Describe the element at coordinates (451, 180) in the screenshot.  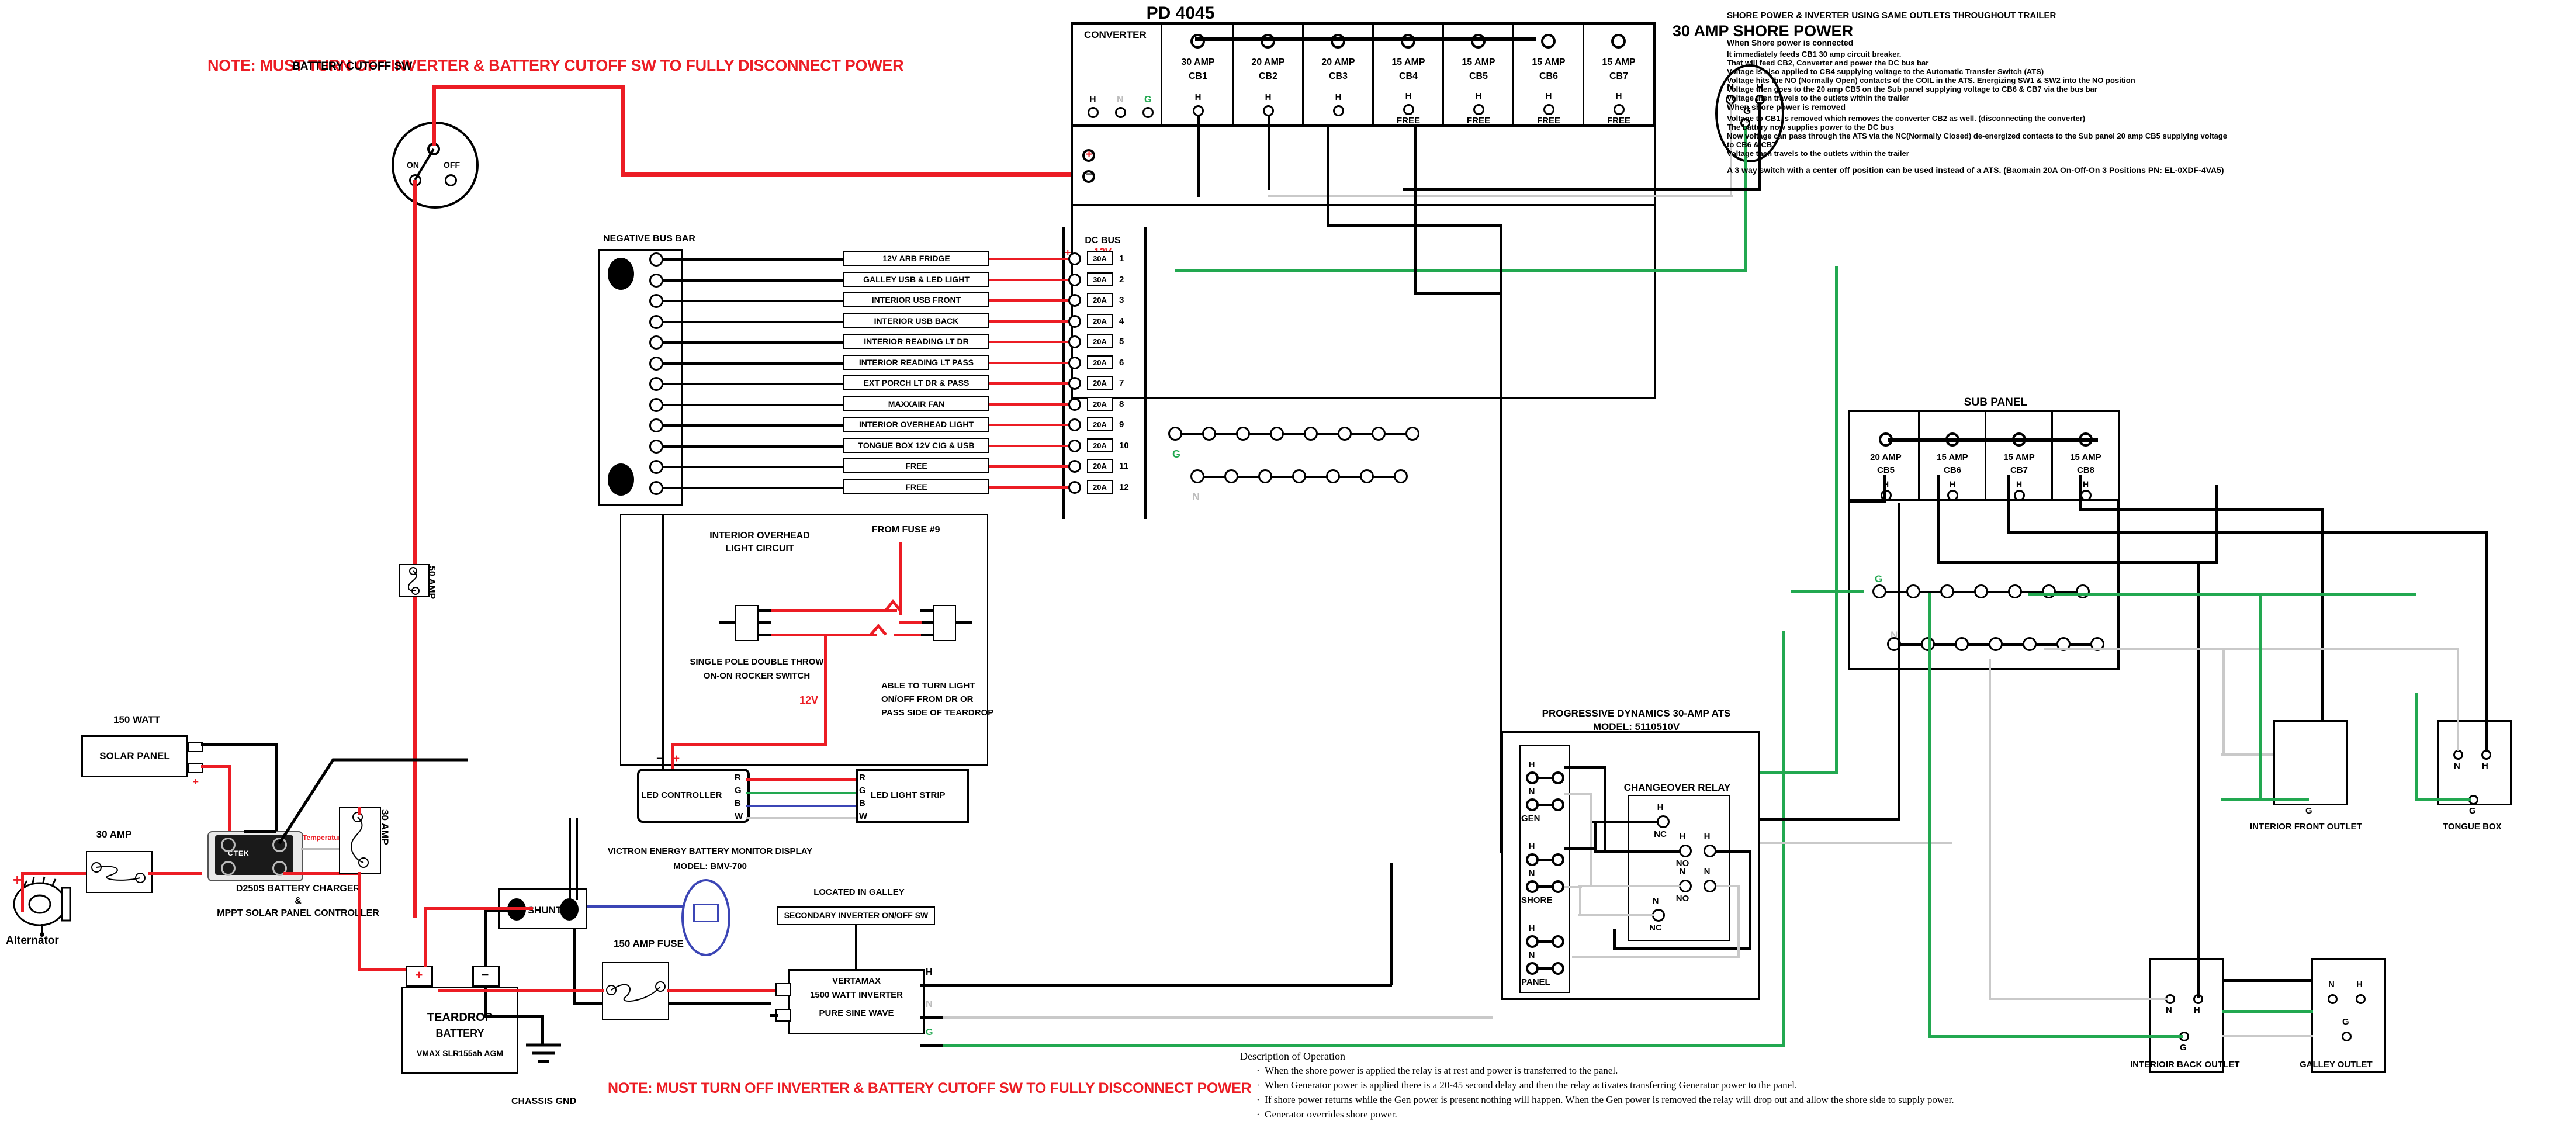
I see `cutoff-off-terminal` at that location.